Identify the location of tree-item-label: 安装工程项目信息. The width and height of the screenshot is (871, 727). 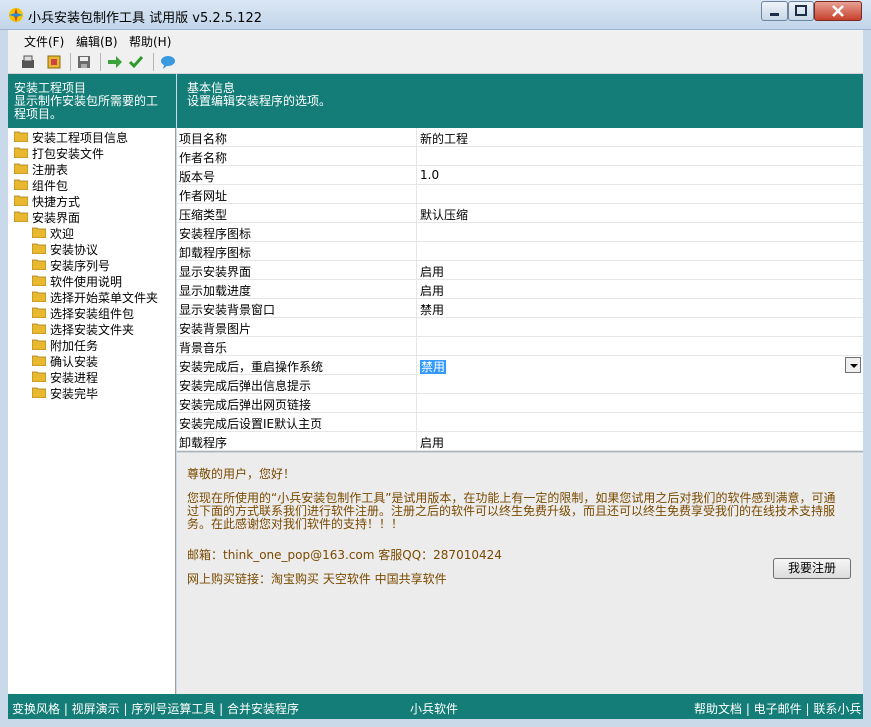
(80, 138).